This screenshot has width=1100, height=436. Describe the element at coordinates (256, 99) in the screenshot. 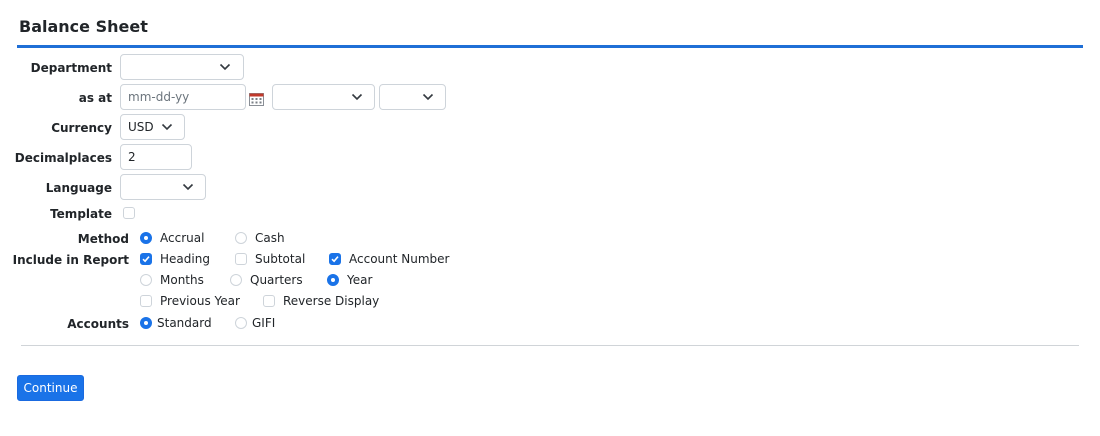

I see `calendar-icon` at that location.